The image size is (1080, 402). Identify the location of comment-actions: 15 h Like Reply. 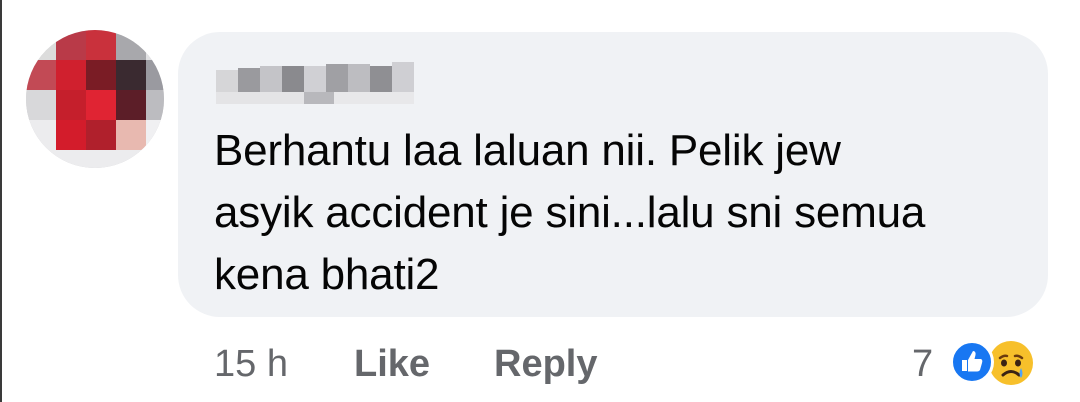
(424, 364).